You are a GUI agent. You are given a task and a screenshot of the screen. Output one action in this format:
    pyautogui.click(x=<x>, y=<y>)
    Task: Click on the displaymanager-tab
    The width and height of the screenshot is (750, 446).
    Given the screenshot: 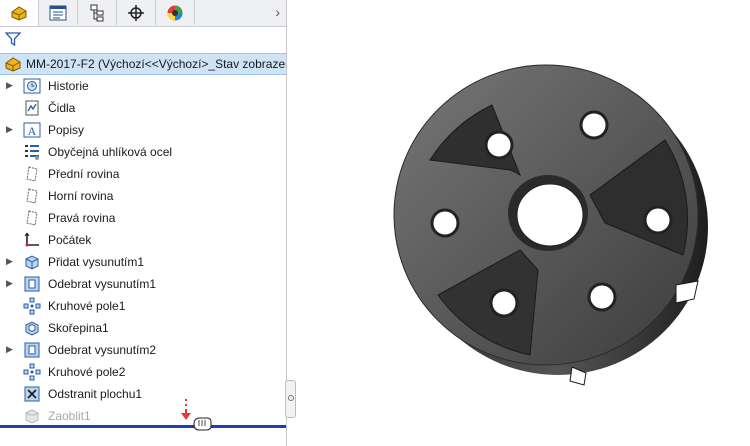 What is the action you would take?
    pyautogui.click(x=175, y=12)
    